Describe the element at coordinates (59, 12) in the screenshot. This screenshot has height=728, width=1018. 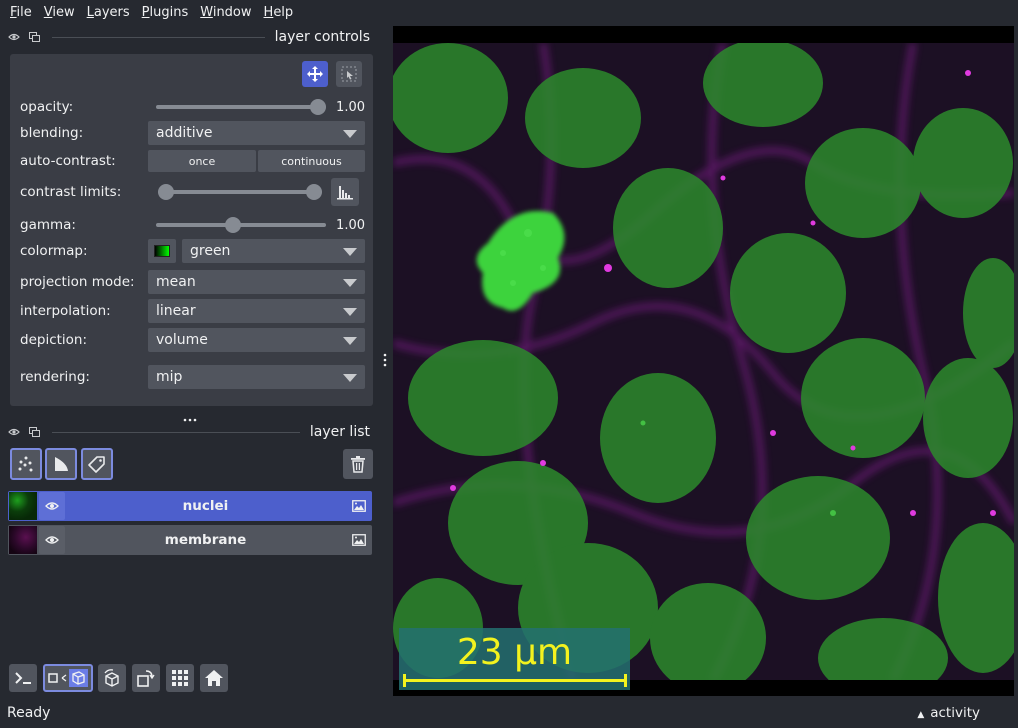
I see `menu-view: View` at that location.